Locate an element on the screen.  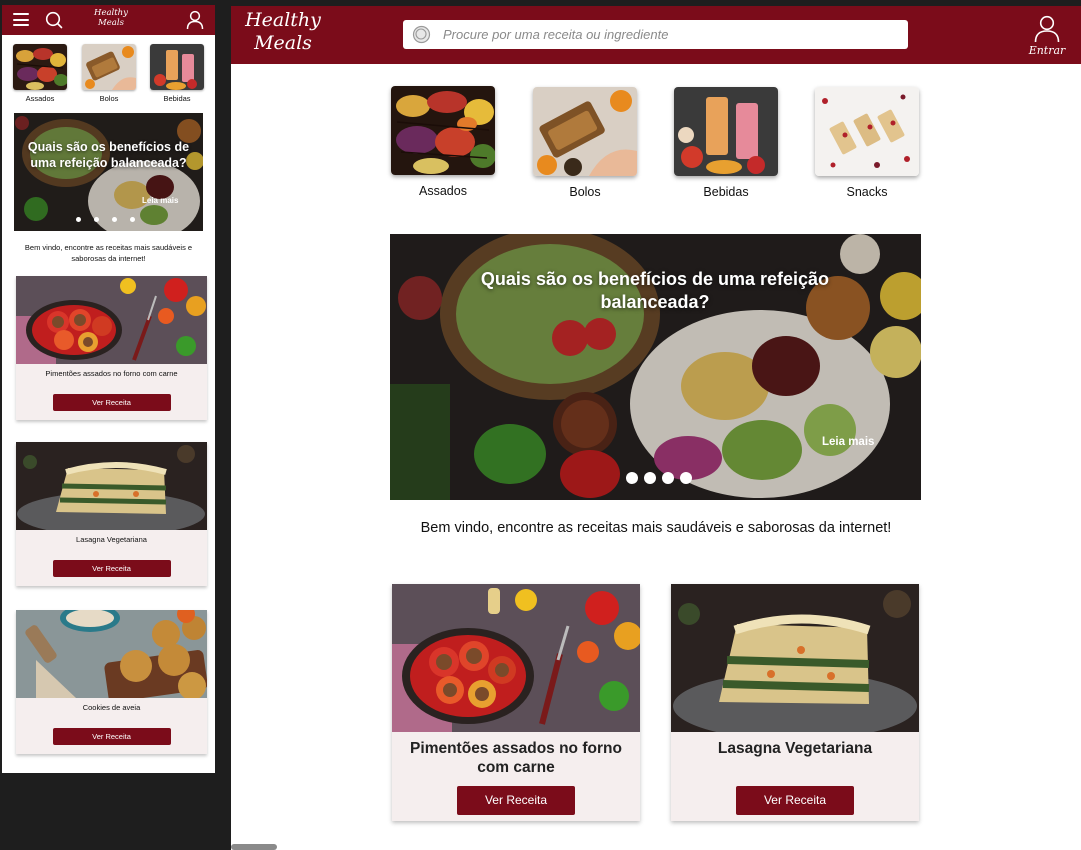
recipe-card: Cookies de aveia Ver Receita is located at coordinates (111, 682).